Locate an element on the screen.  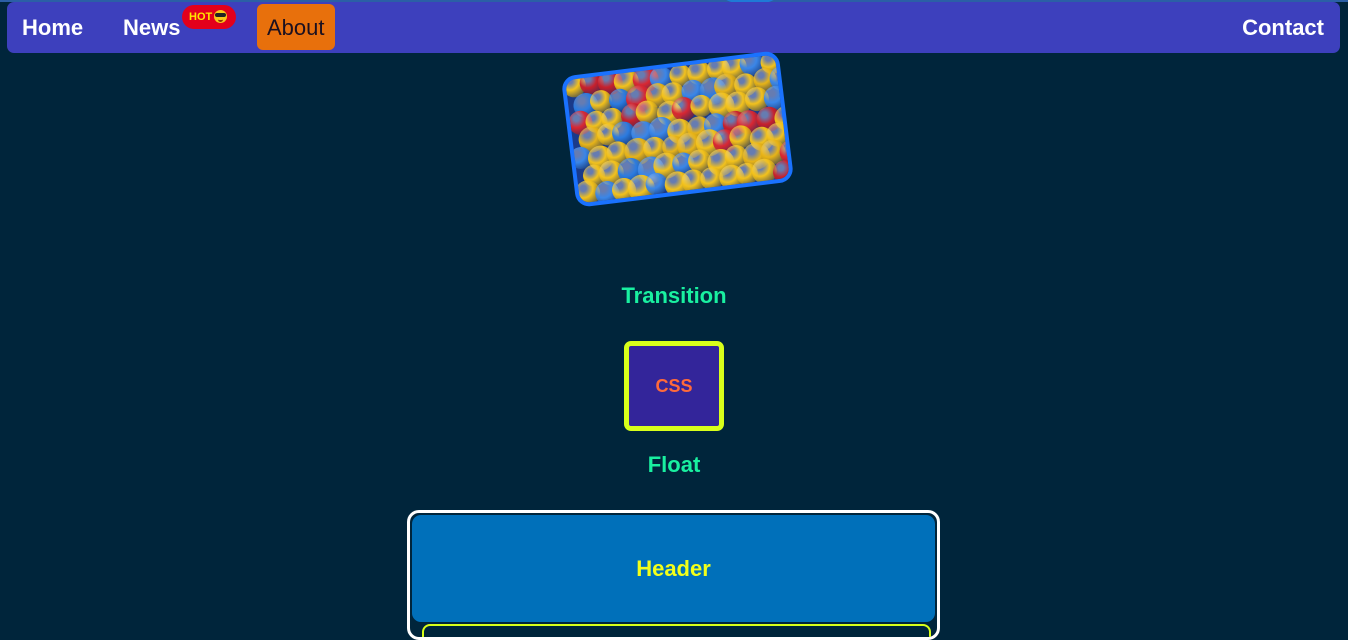
float-layout-frame: Header is located at coordinates (673, 575).